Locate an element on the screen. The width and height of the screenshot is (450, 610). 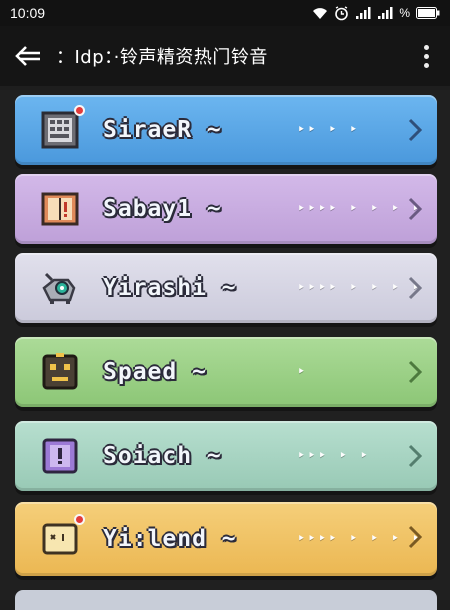
list-item: SiraeR ~ ‣‣ ‣ ‣ is located at coordinates (226, 130).